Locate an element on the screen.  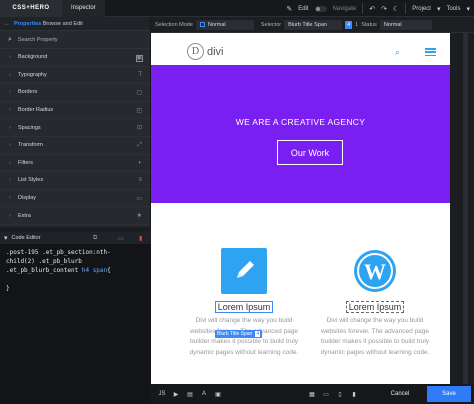
save-button: Save is located at coordinates (449, 394).